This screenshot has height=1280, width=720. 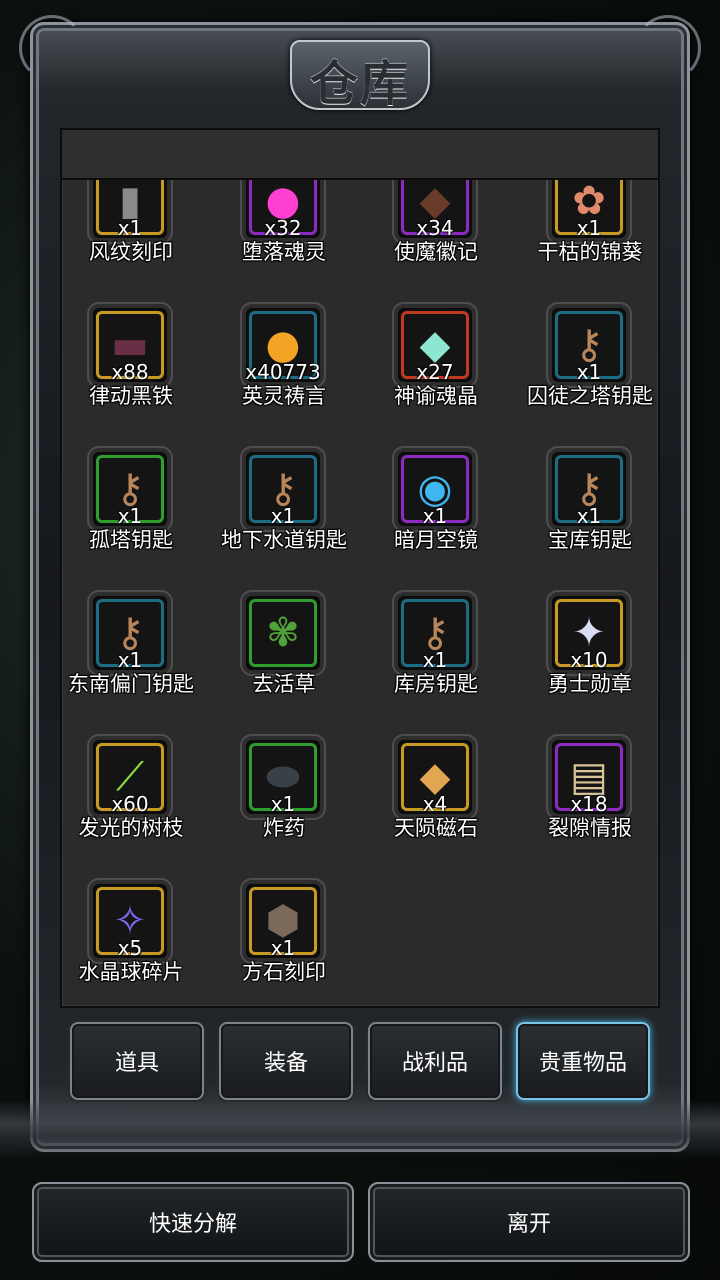 What do you see at coordinates (131, 540) in the screenshot?
I see `item-name: 孤塔钥匙` at bounding box center [131, 540].